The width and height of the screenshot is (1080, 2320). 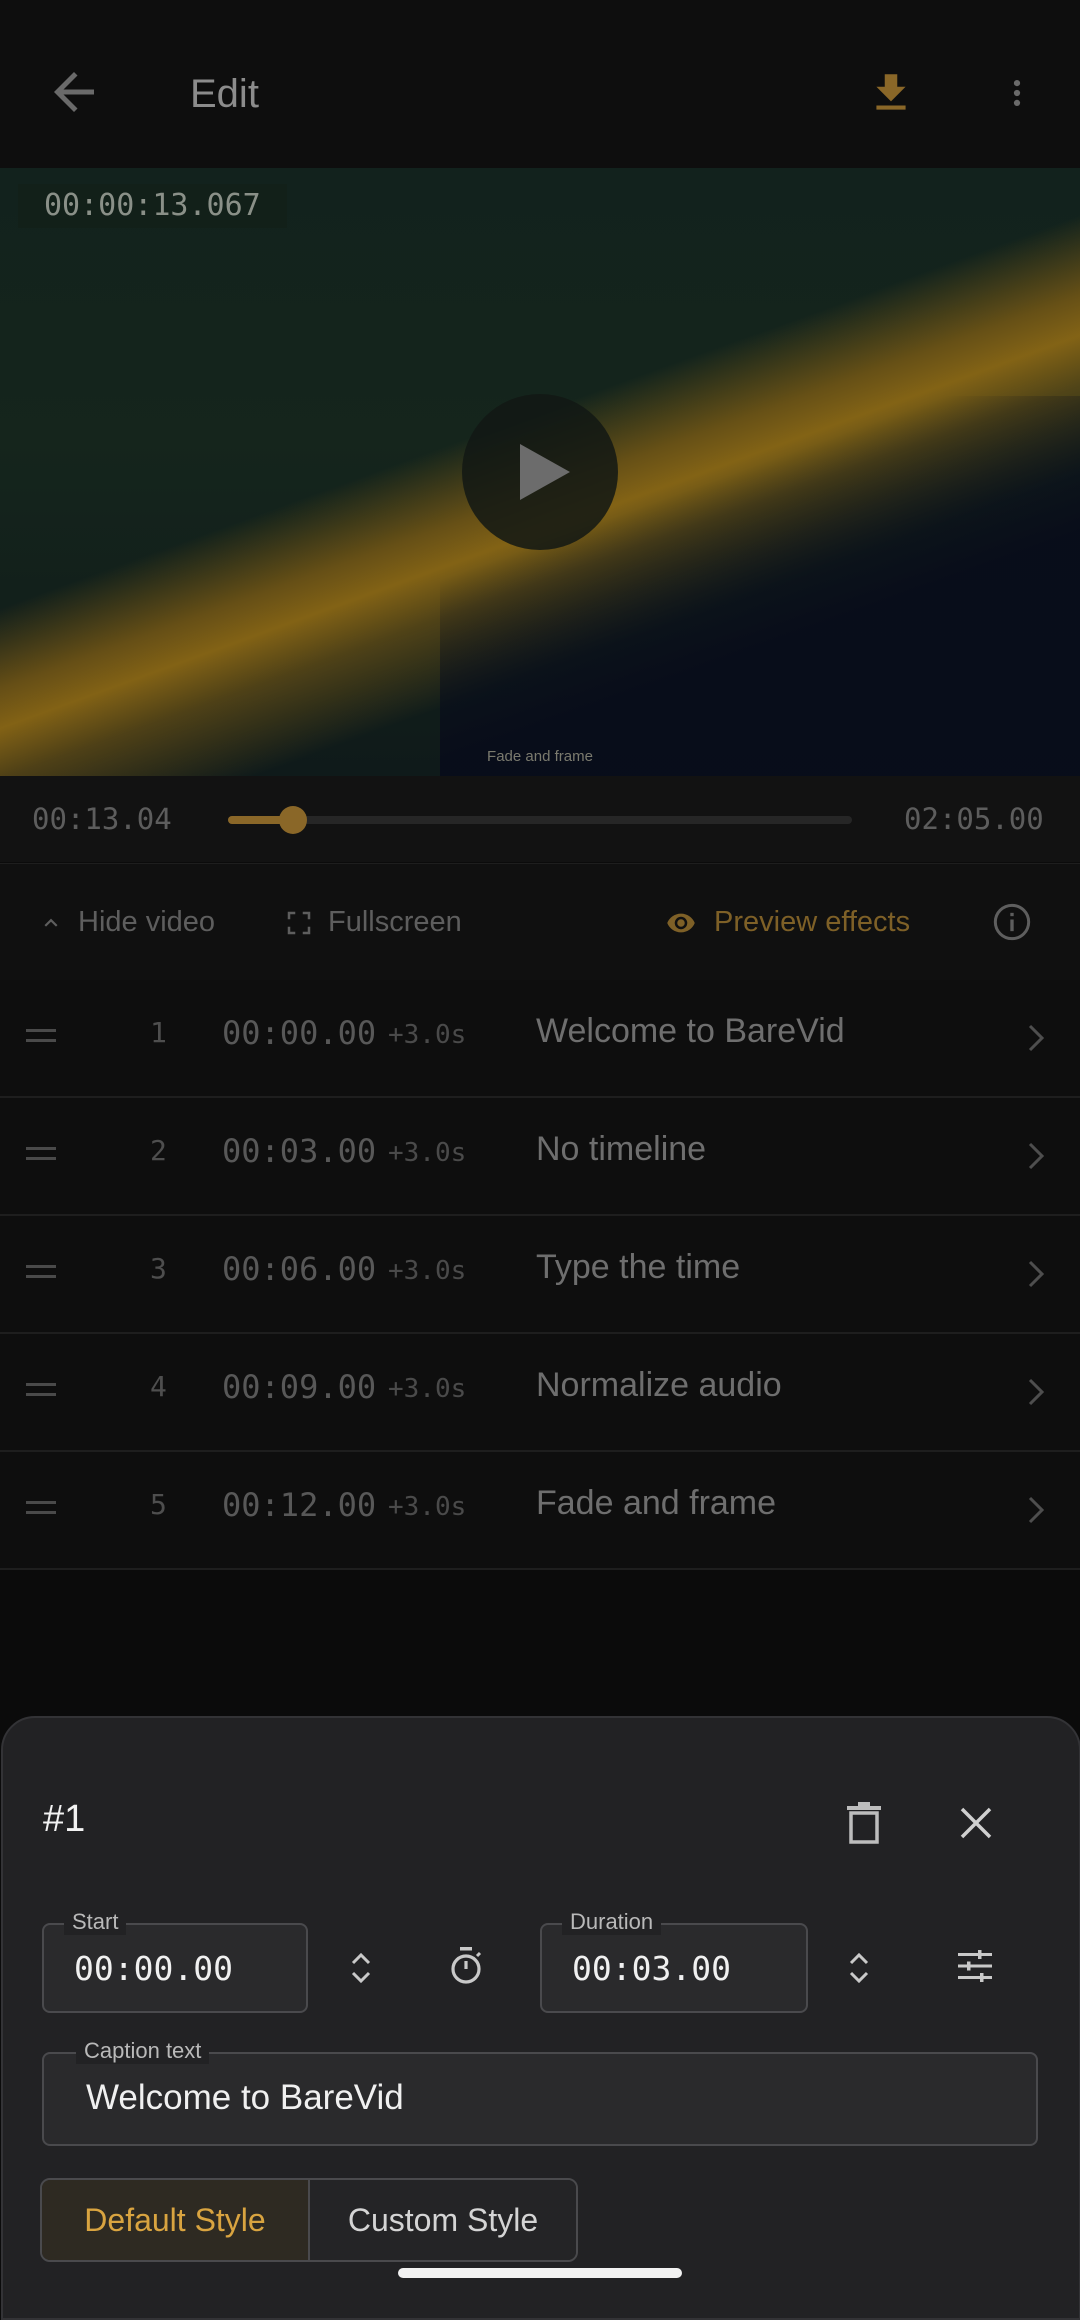 What do you see at coordinates (51, 923) in the screenshot?
I see `chevron-up-icon` at bounding box center [51, 923].